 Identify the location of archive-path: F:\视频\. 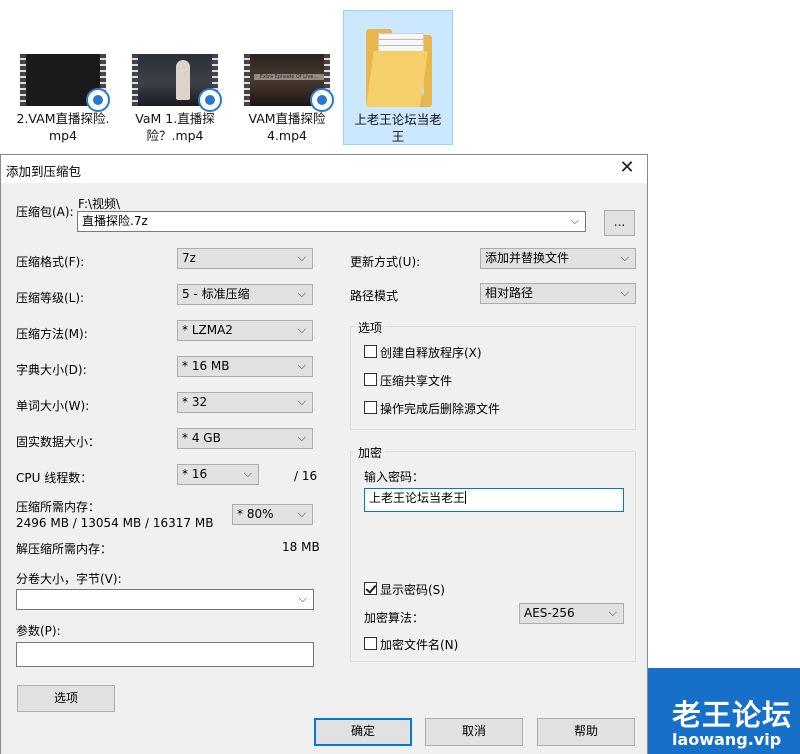
(99, 204).